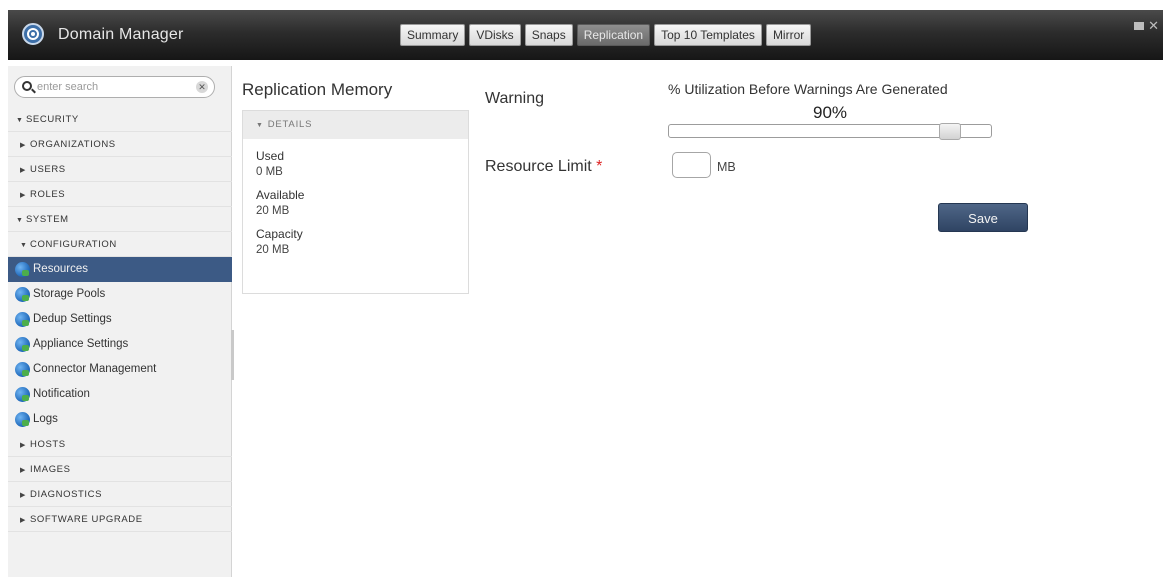 The image size is (1163, 577). Describe the element at coordinates (495, 35) in the screenshot. I see `tab-vdisks: VDisks` at that location.